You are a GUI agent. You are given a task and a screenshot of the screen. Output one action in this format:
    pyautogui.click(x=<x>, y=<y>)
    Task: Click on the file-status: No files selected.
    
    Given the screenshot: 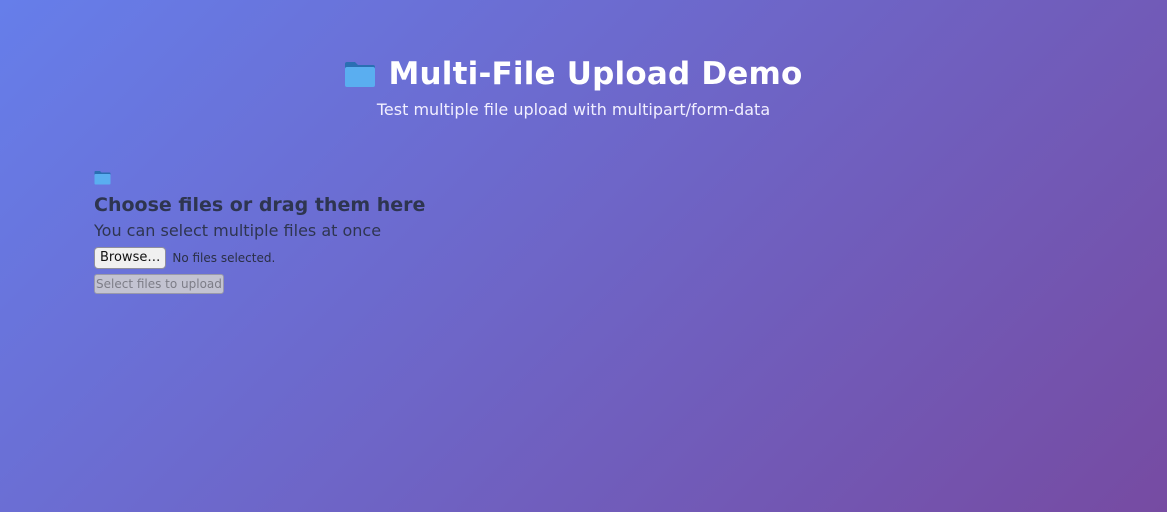 What is the action you would take?
    pyautogui.click(x=224, y=258)
    